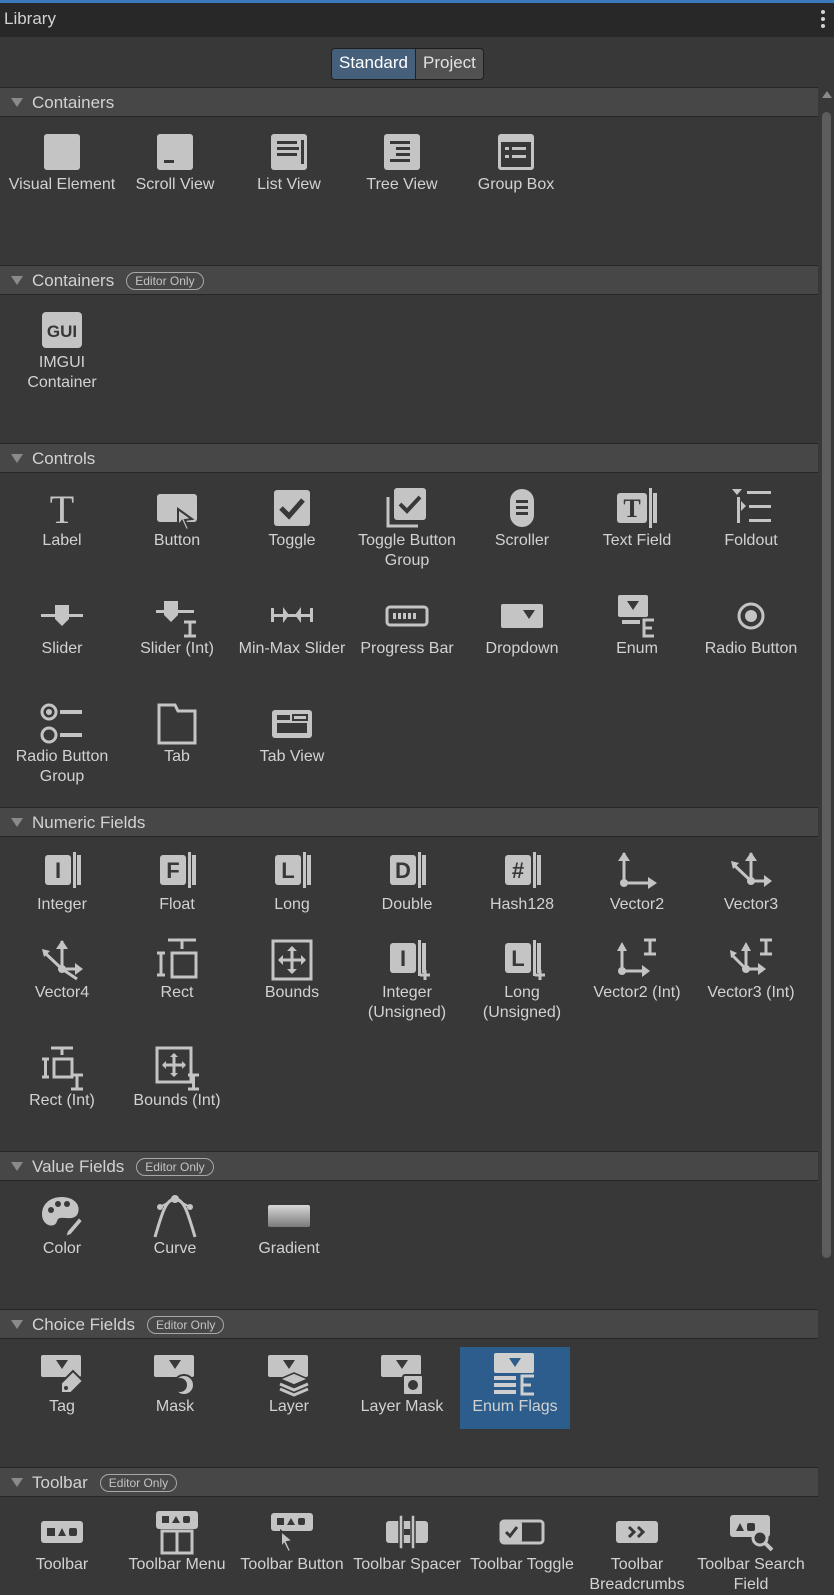 The image size is (834, 1595). What do you see at coordinates (515, 1388) in the screenshot?
I see `library-item-enum-flags: Enum Flags` at bounding box center [515, 1388].